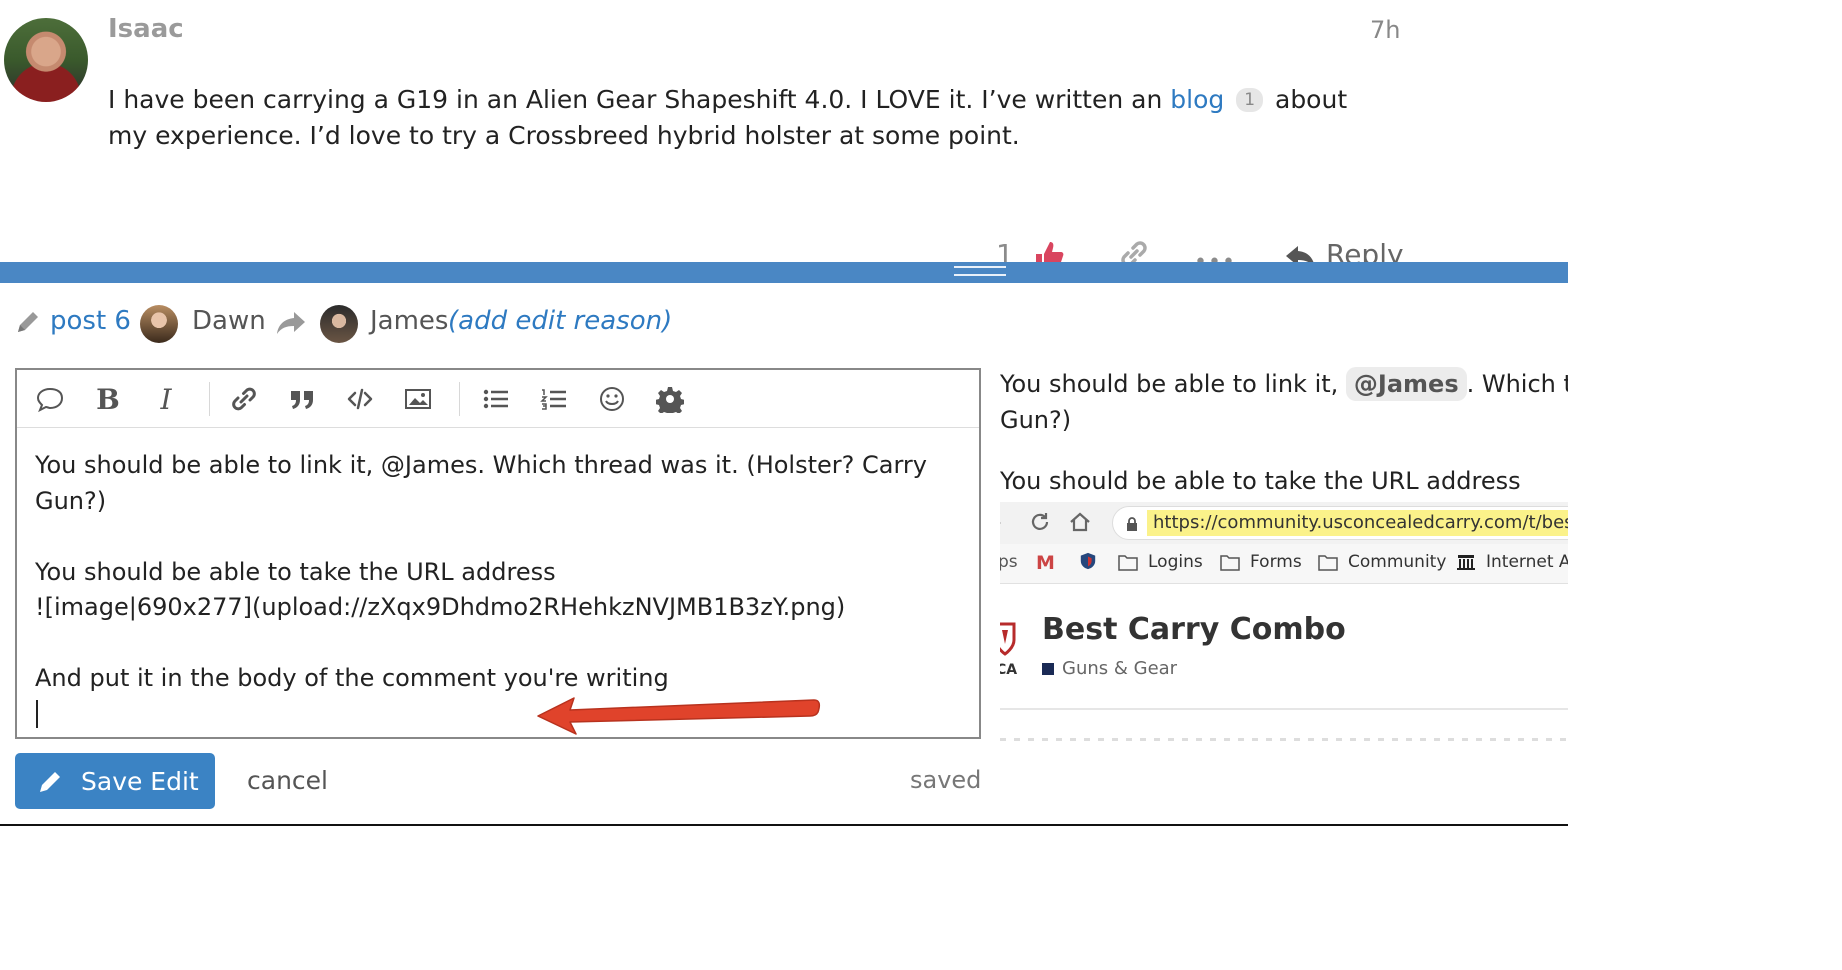 The image size is (1842, 970). What do you see at coordinates (1048, 668) in the screenshot?
I see `category-color-square` at bounding box center [1048, 668].